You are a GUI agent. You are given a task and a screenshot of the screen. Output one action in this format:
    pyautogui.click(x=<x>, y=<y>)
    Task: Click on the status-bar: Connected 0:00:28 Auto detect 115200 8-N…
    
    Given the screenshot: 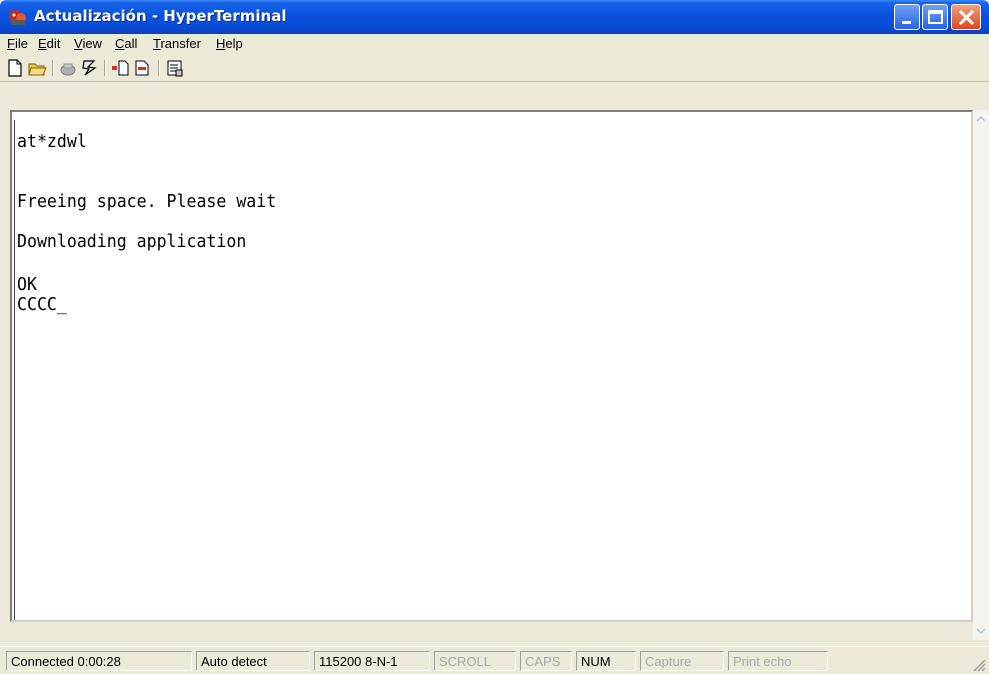 What is the action you would take?
    pyautogui.click(x=494, y=660)
    